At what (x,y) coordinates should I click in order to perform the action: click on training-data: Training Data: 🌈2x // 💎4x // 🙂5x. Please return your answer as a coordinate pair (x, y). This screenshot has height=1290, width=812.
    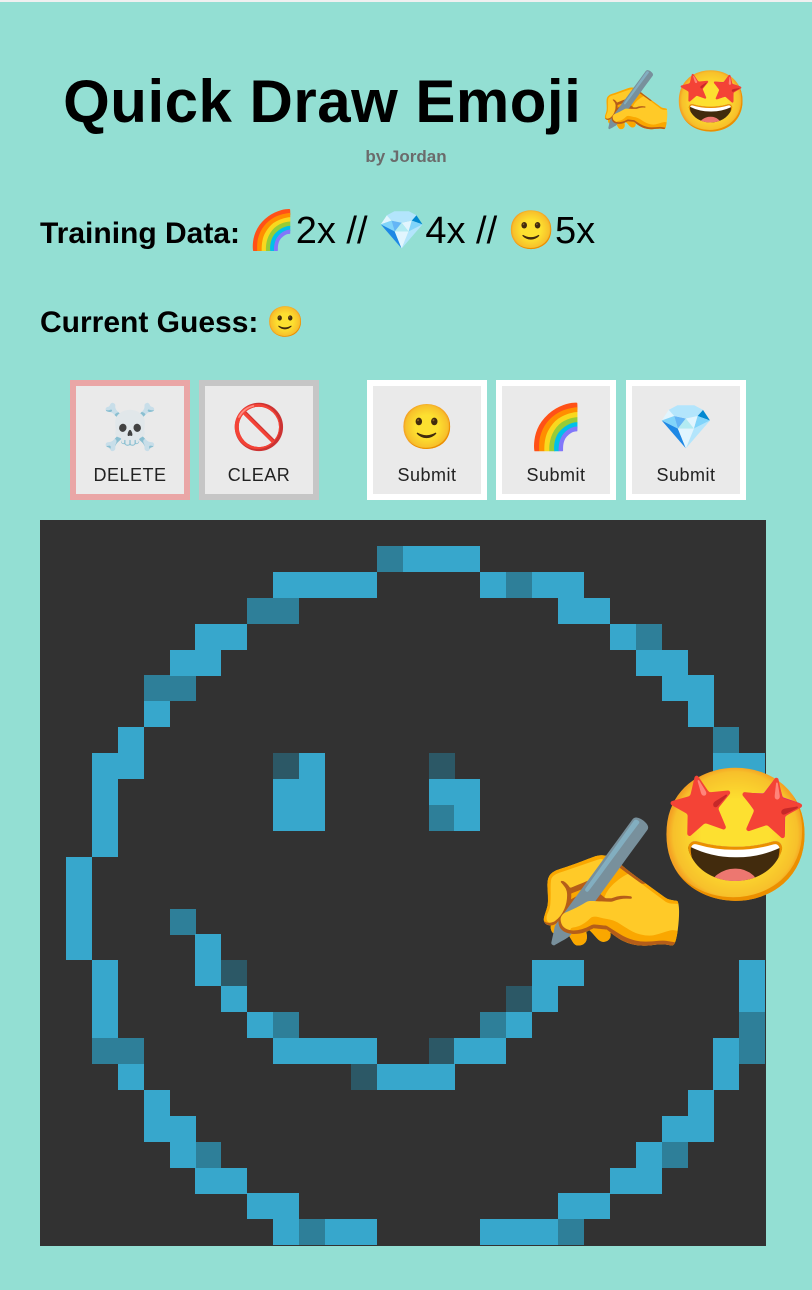
    Looking at the image, I should click on (317, 232).